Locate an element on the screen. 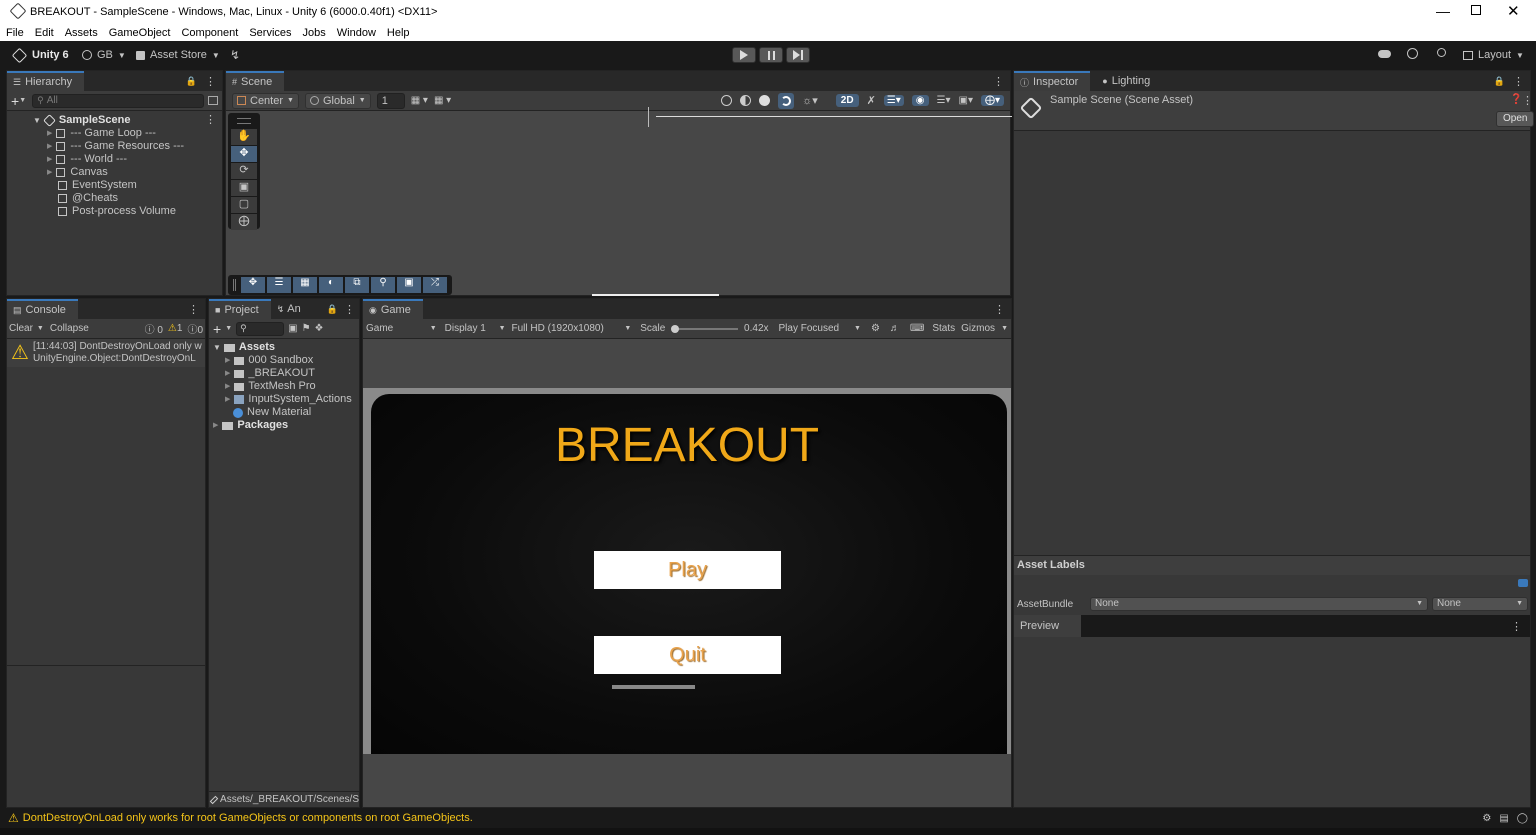 The width and height of the screenshot is (1536, 835). stats-button: Stats is located at coordinates (943, 328).